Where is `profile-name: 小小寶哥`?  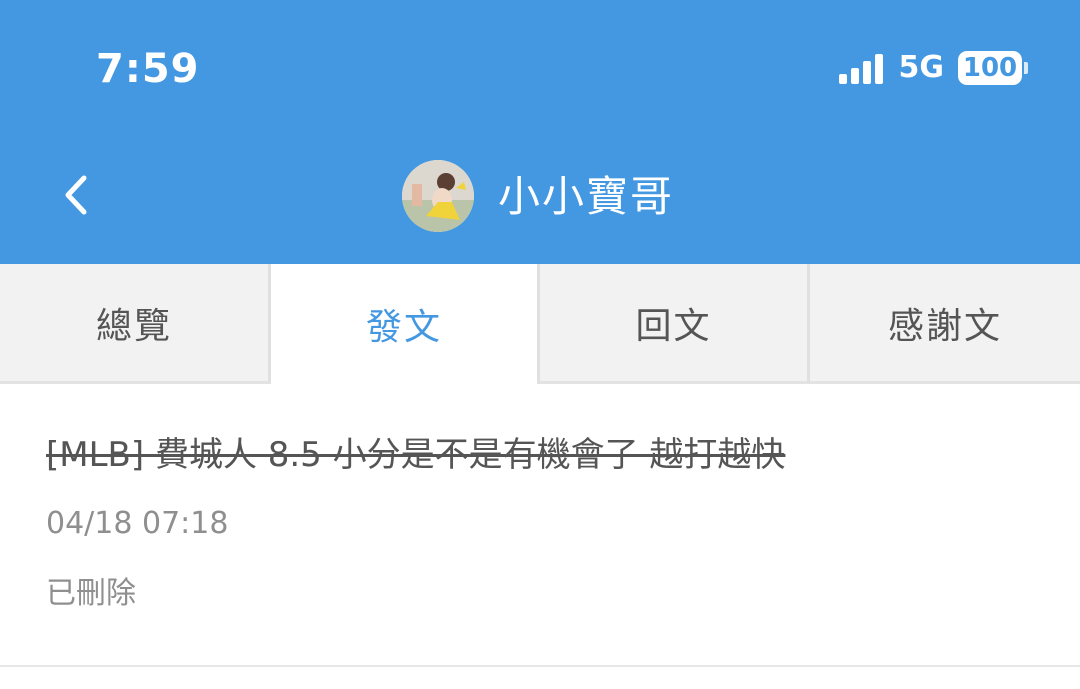
profile-name: 小小寶哥 is located at coordinates (586, 196).